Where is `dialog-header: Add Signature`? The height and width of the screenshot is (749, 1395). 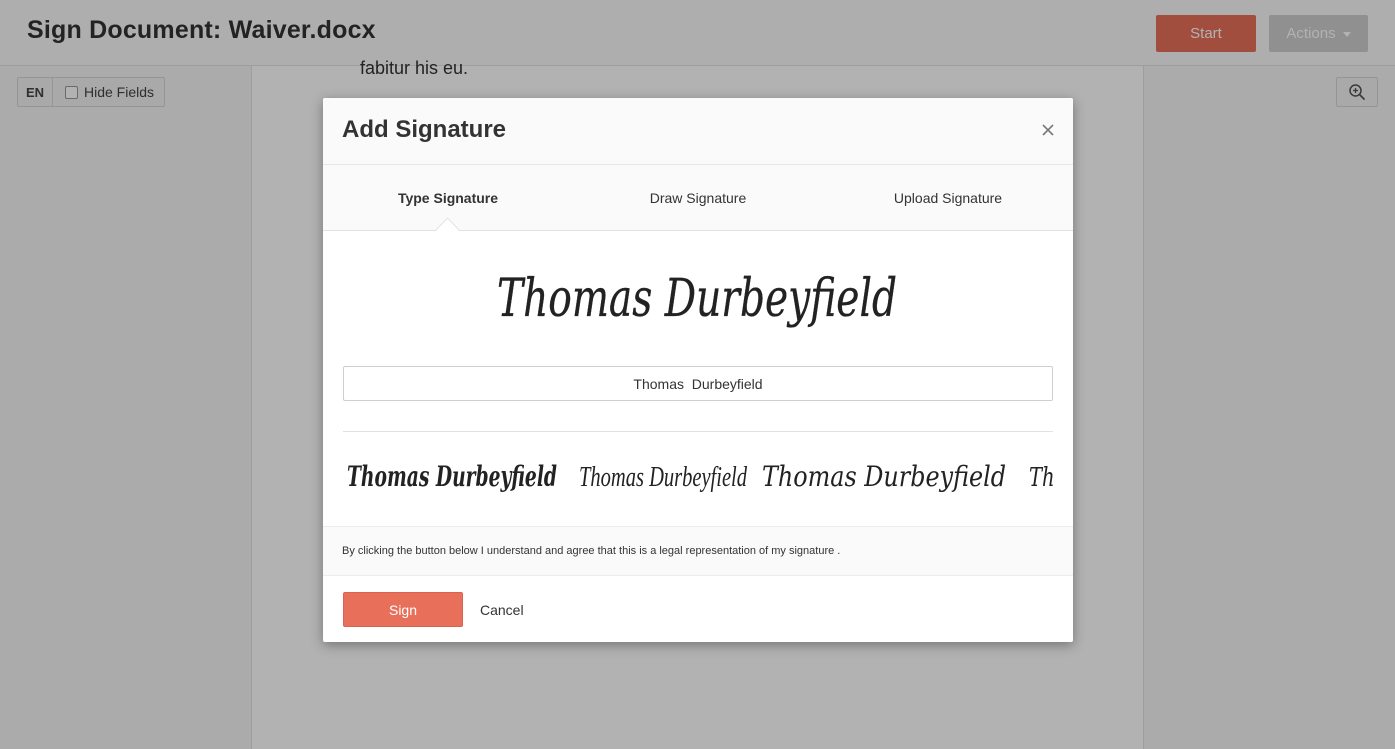
dialog-header: Add Signature is located at coordinates (698, 131).